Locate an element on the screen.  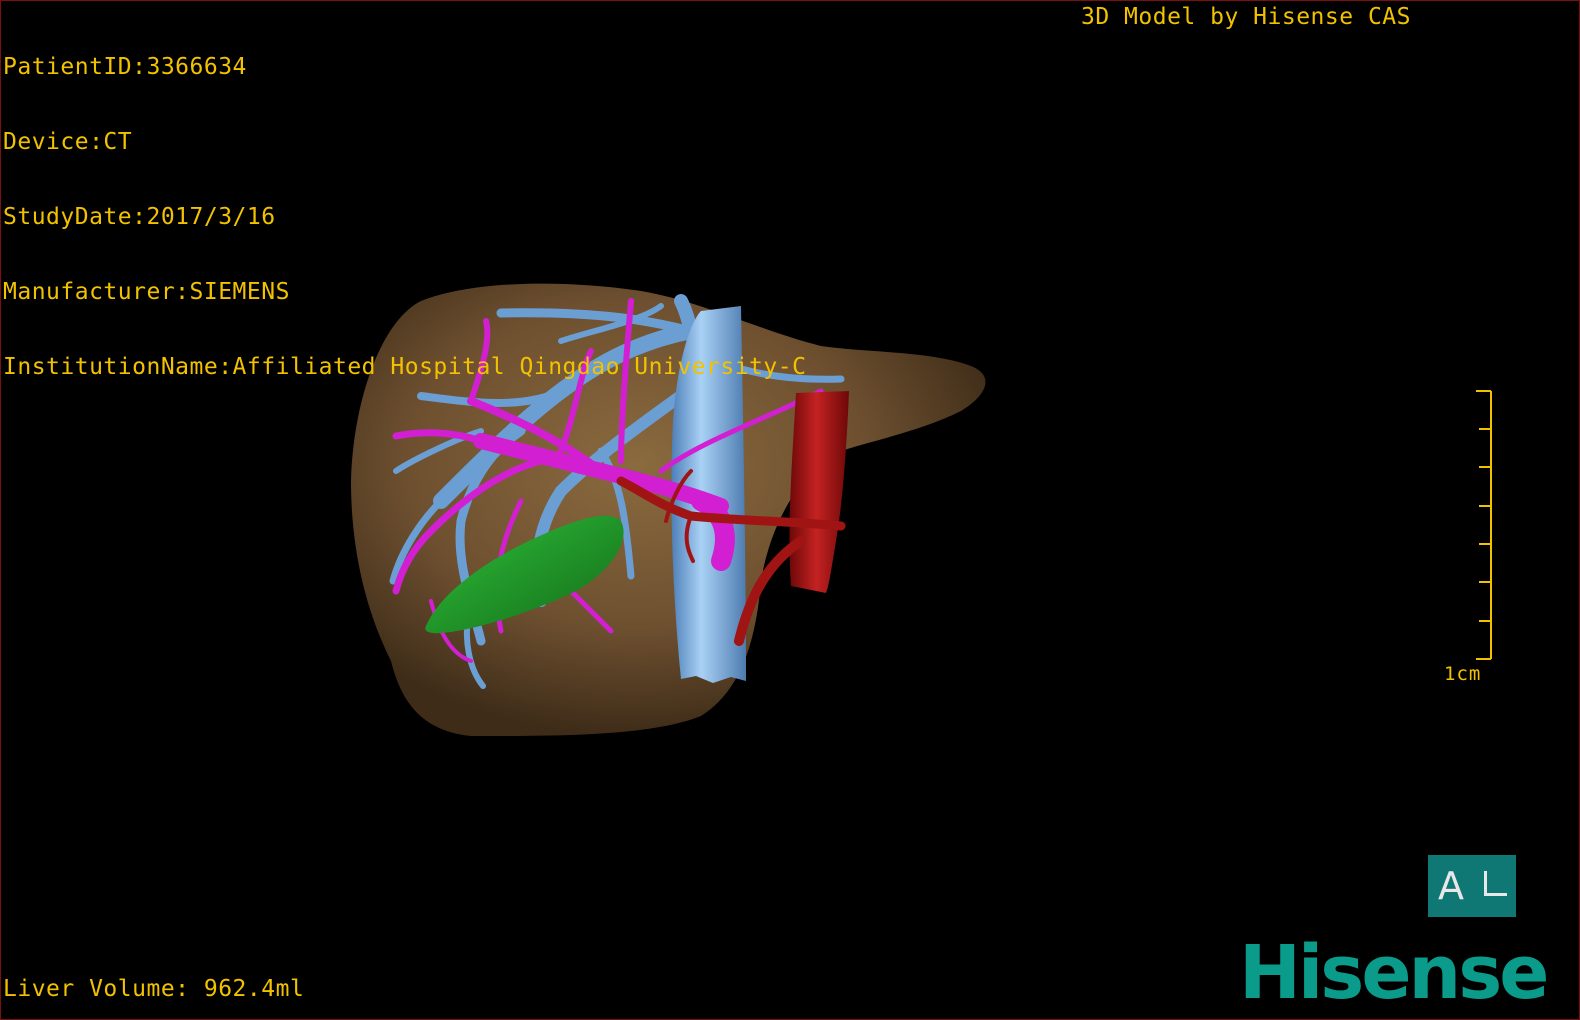
scale-bar is located at coordinates (1484, 525).